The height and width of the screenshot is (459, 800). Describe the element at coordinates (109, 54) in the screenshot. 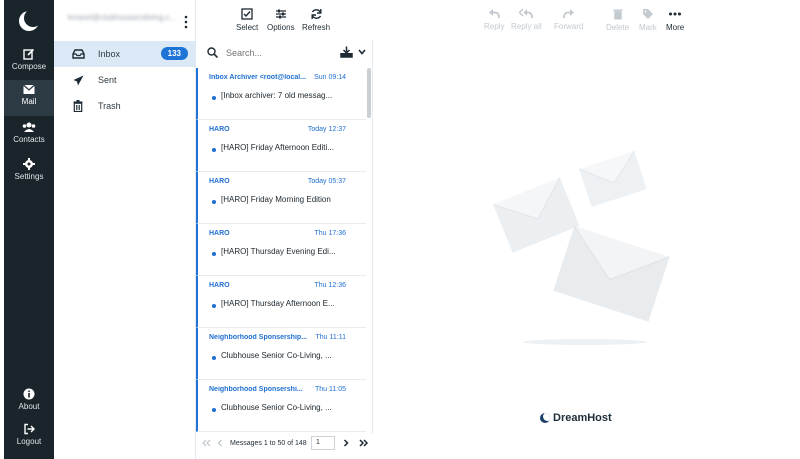

I see `folder-inbox-label: Inbox` at that location.